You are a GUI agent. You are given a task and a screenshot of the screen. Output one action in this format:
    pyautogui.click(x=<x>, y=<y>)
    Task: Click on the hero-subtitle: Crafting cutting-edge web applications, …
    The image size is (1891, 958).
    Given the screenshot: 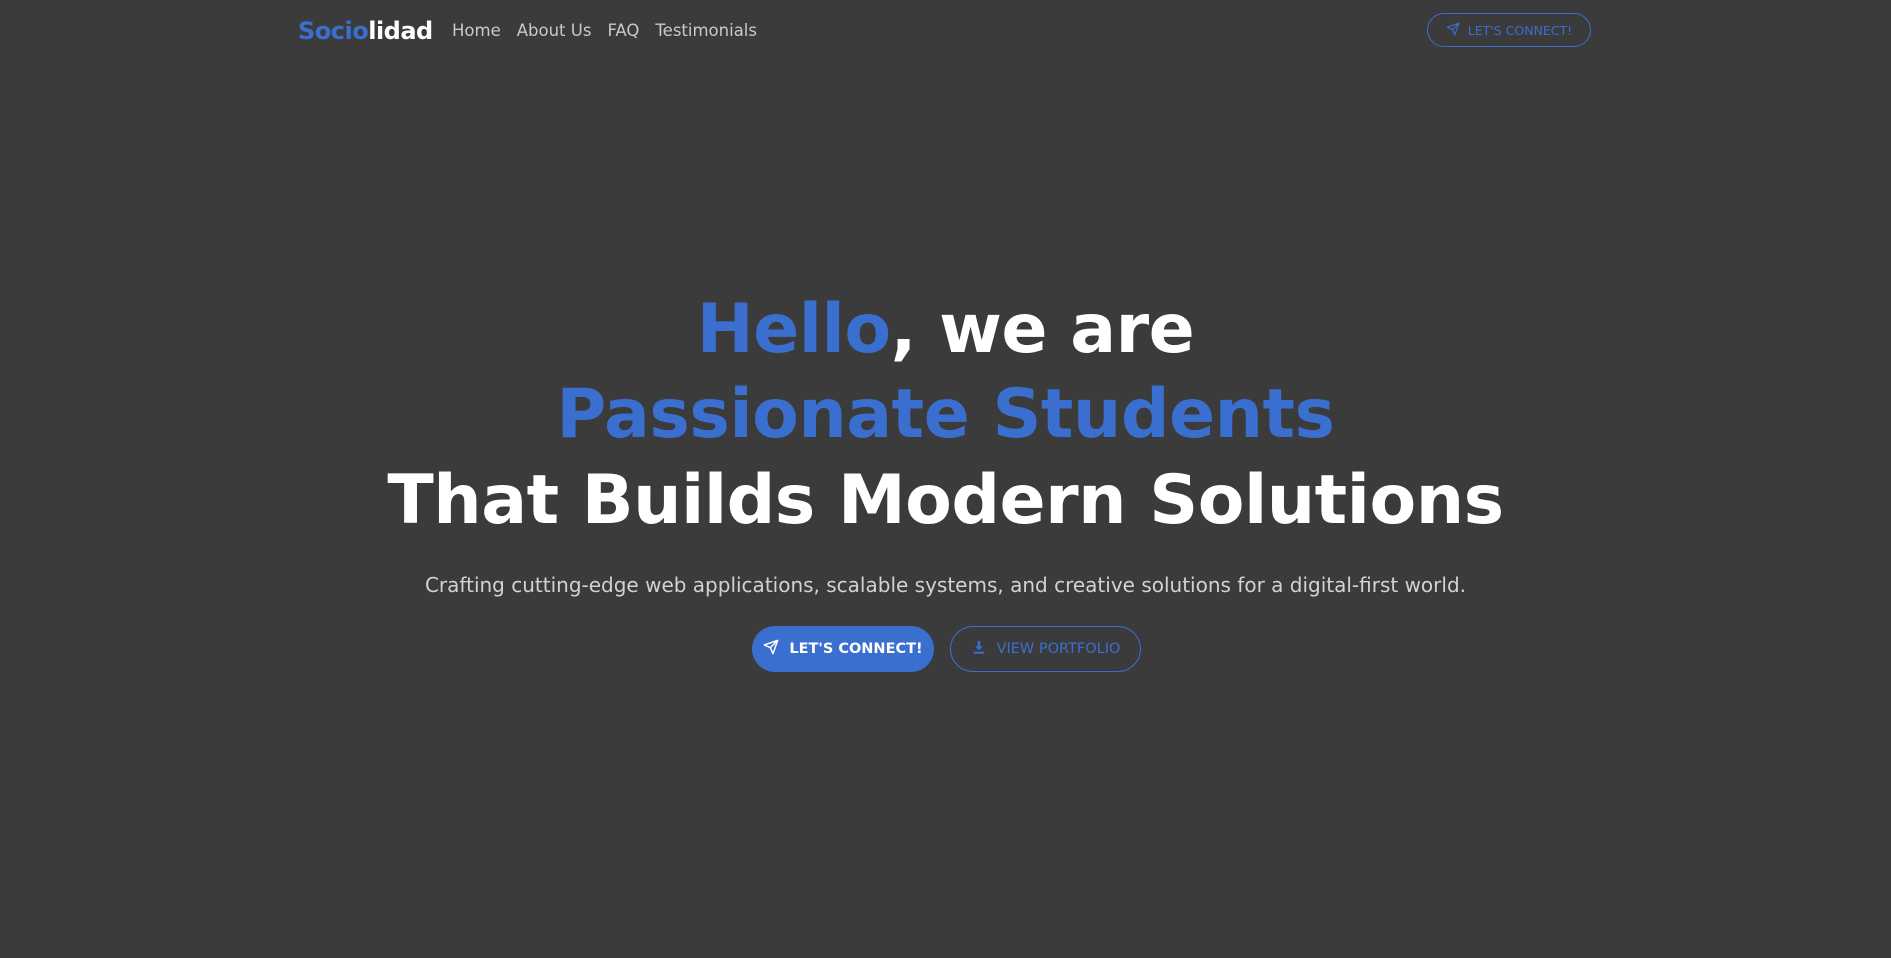 What is the action you would take?
    pyautogui.click(x=945, y=585)
    